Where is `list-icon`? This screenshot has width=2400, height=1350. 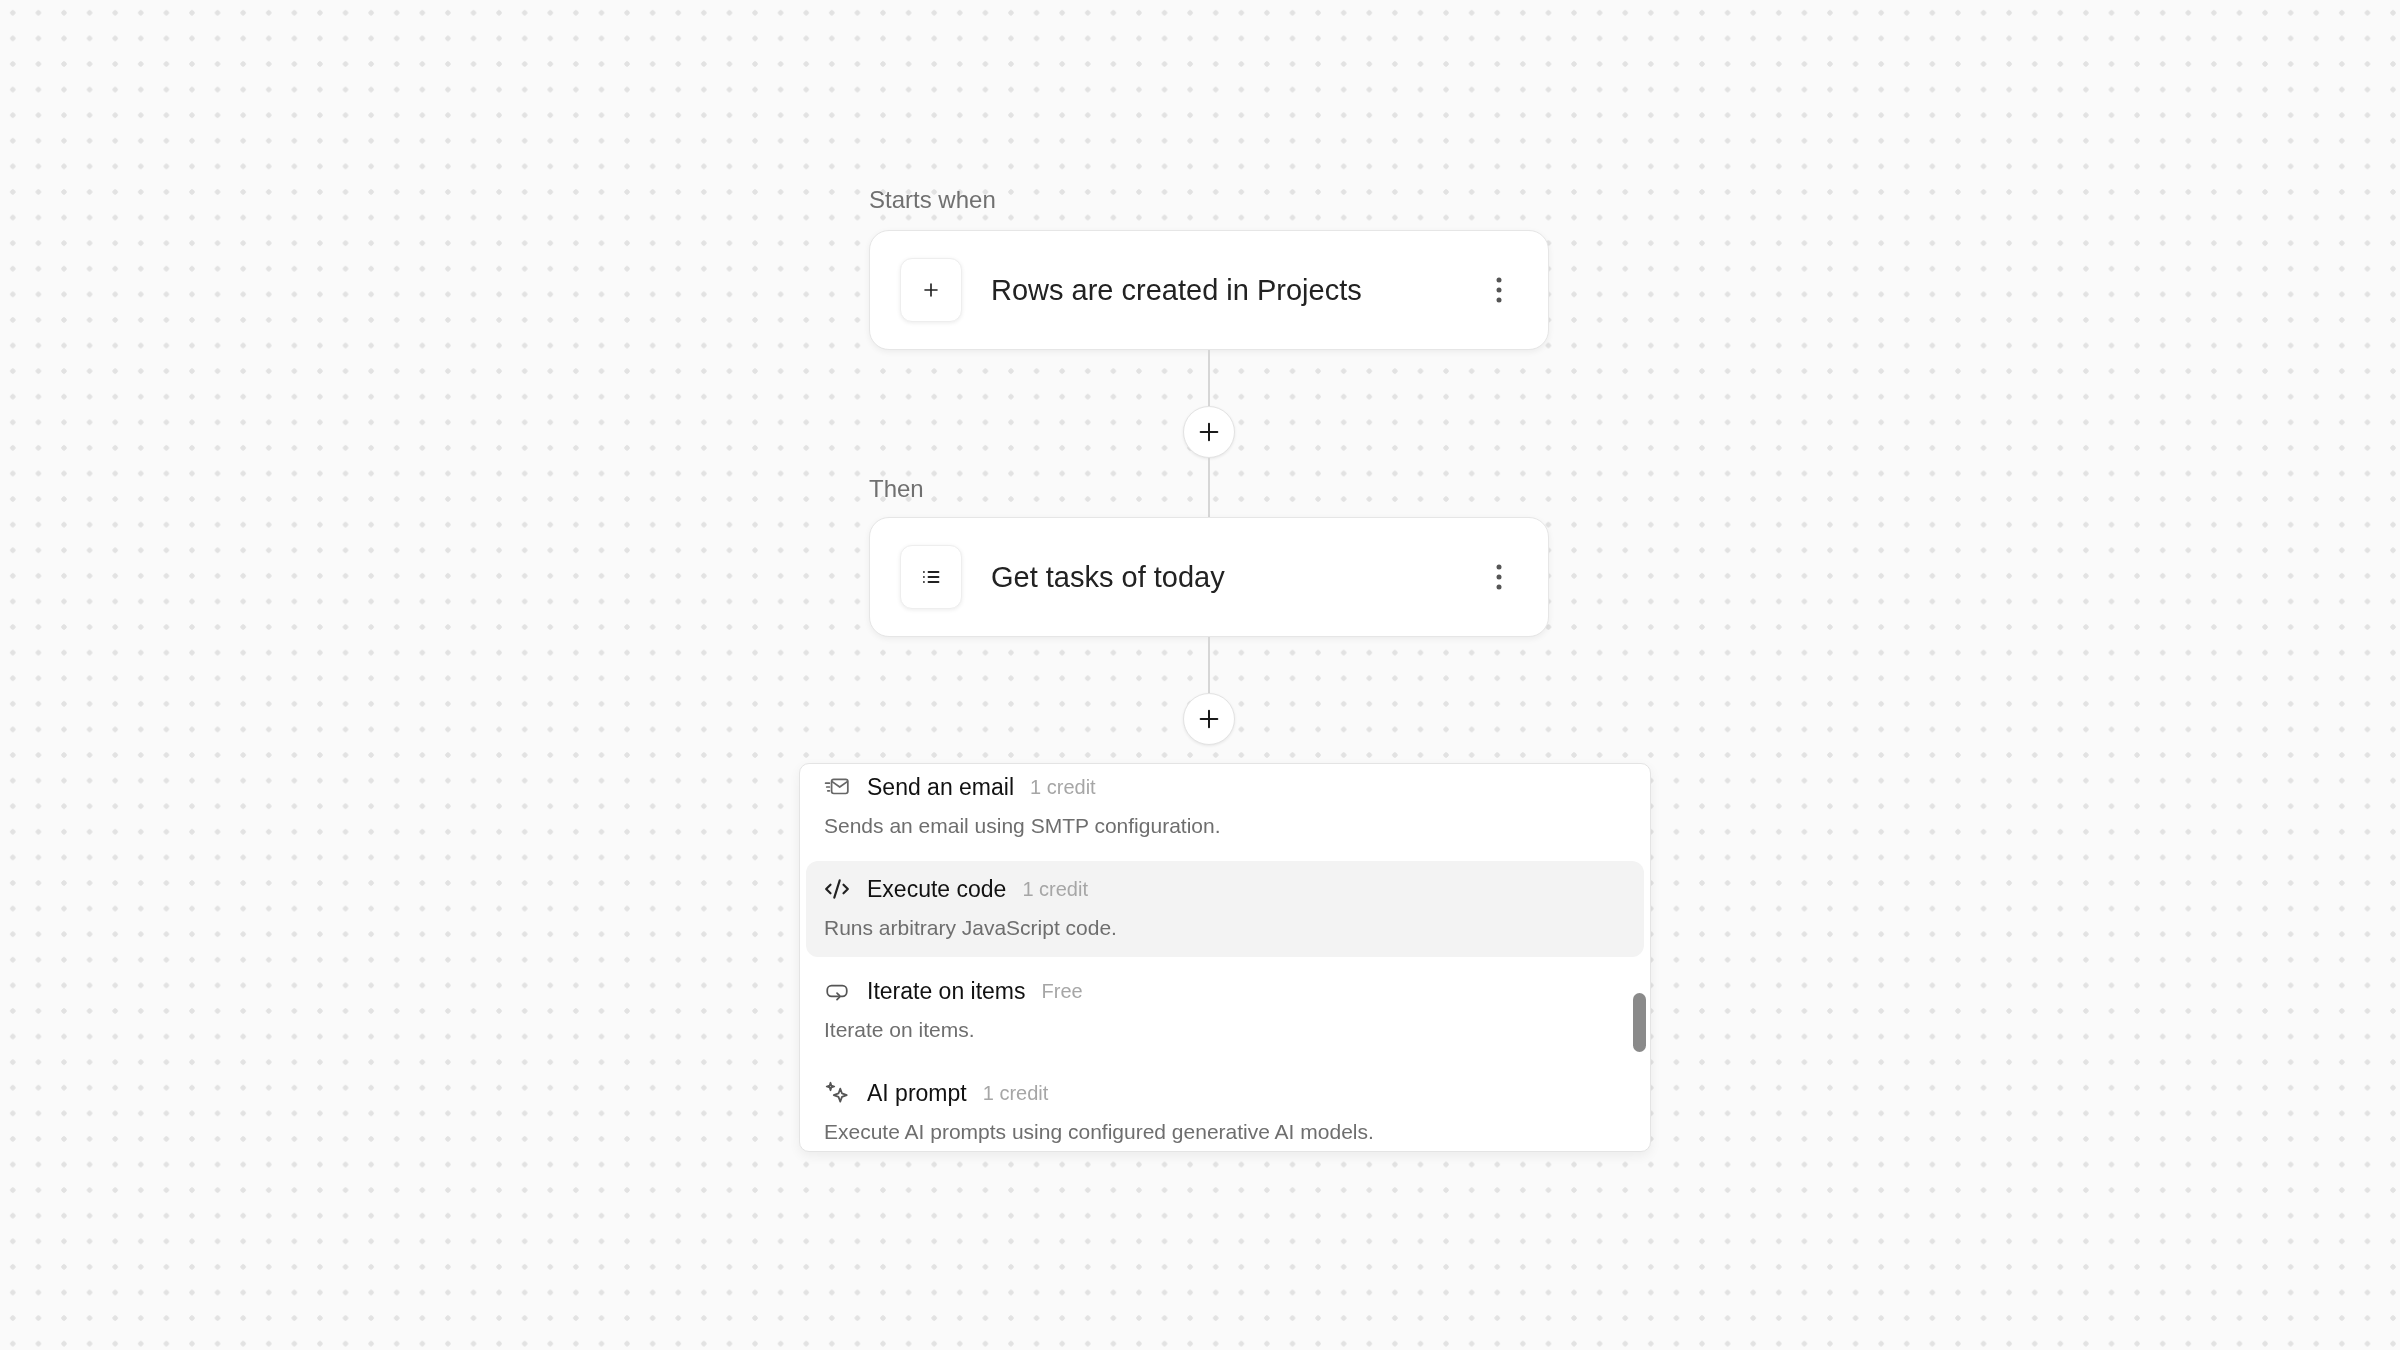 list-icon is located at coordinates (931, 577).